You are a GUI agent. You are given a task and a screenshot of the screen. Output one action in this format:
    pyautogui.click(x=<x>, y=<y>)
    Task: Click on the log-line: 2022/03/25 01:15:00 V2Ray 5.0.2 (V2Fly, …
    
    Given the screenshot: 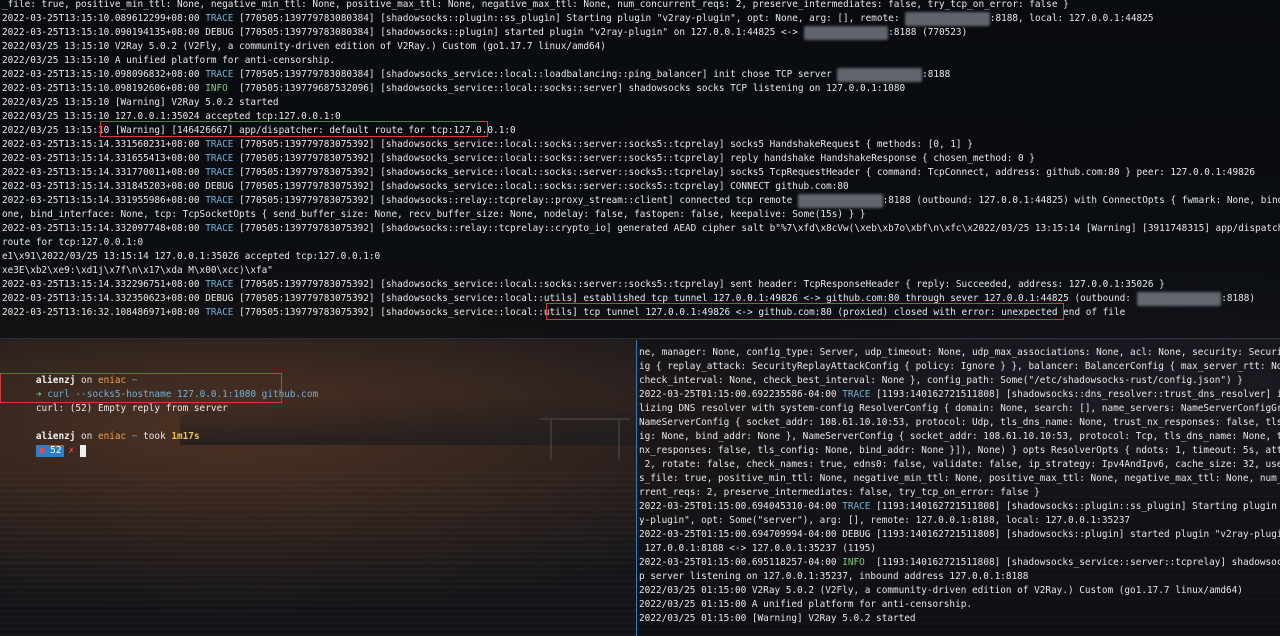 What is the action you would take?
    pyautogui.click(x=941, y=591)
    